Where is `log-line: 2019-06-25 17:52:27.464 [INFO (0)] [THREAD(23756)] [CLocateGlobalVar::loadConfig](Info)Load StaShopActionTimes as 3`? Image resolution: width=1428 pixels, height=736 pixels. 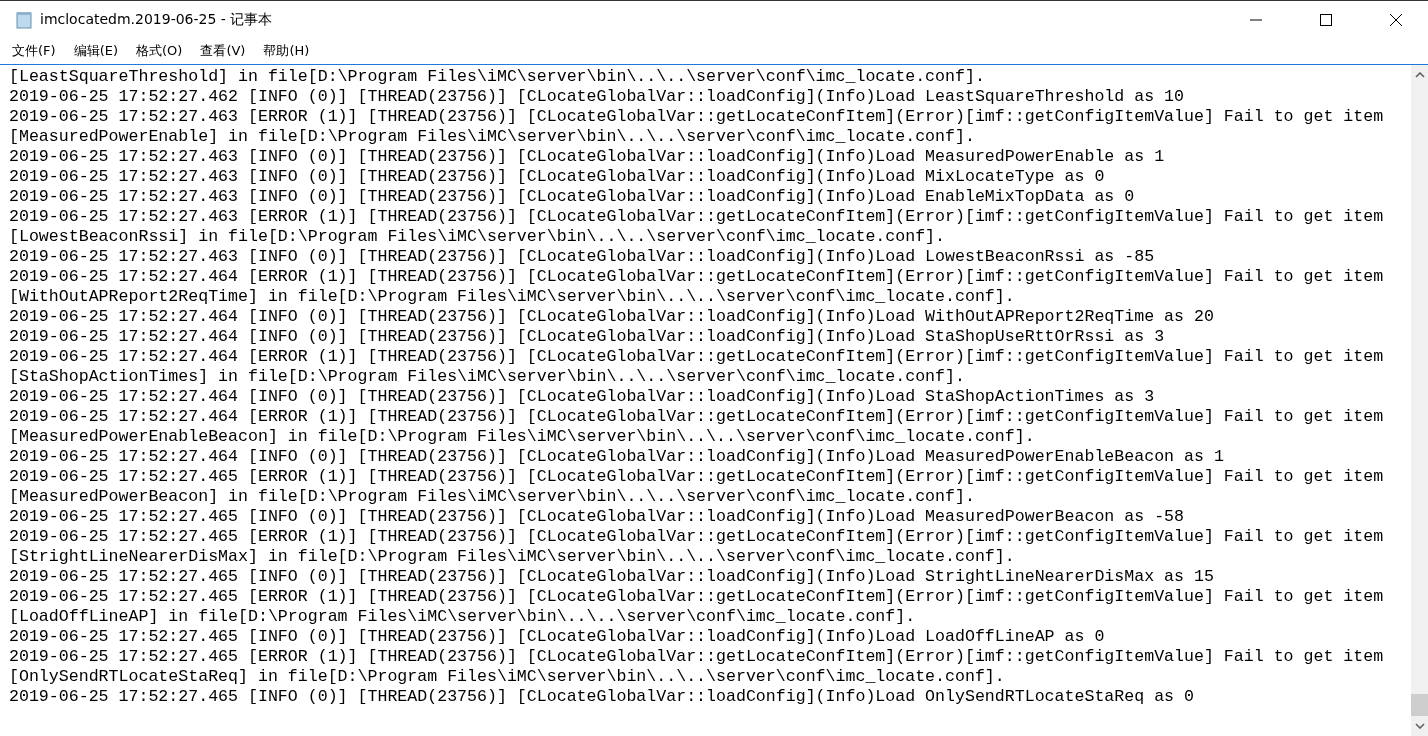 log-line: 2019-06-25 17:52:27.464 [INFO (0)] [THREAD(23756)] [CLocateGlobalVar::loadConfig](Info)Load StaShopActionTimes as 3 is located at coordinates (582, 397).